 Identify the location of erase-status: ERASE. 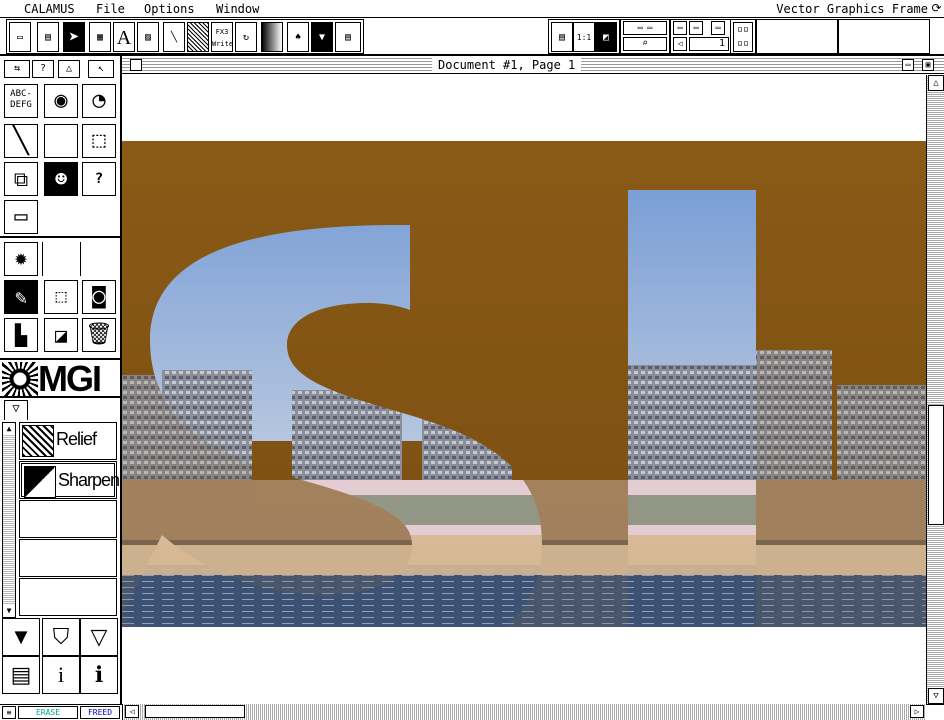
(48, 712).